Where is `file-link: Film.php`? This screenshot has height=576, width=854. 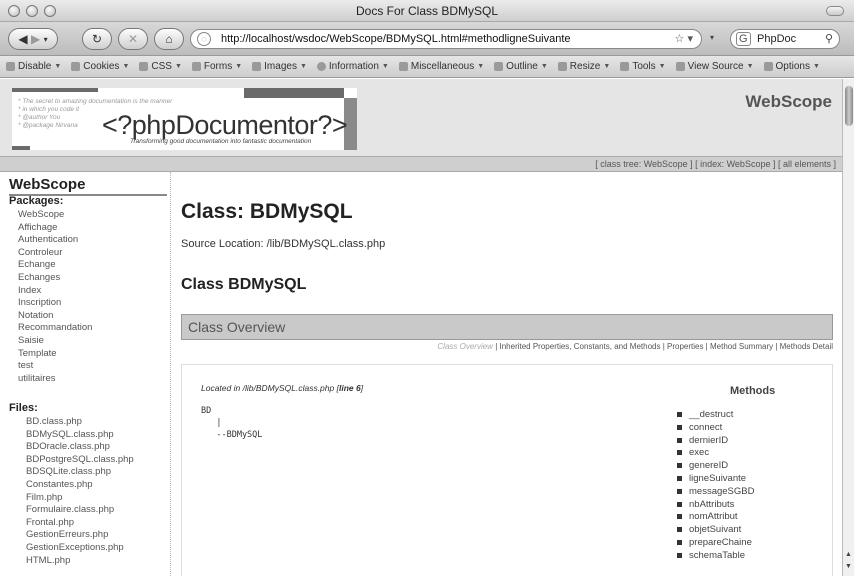
file-link: Film.php is located at coordinates (80, 498).